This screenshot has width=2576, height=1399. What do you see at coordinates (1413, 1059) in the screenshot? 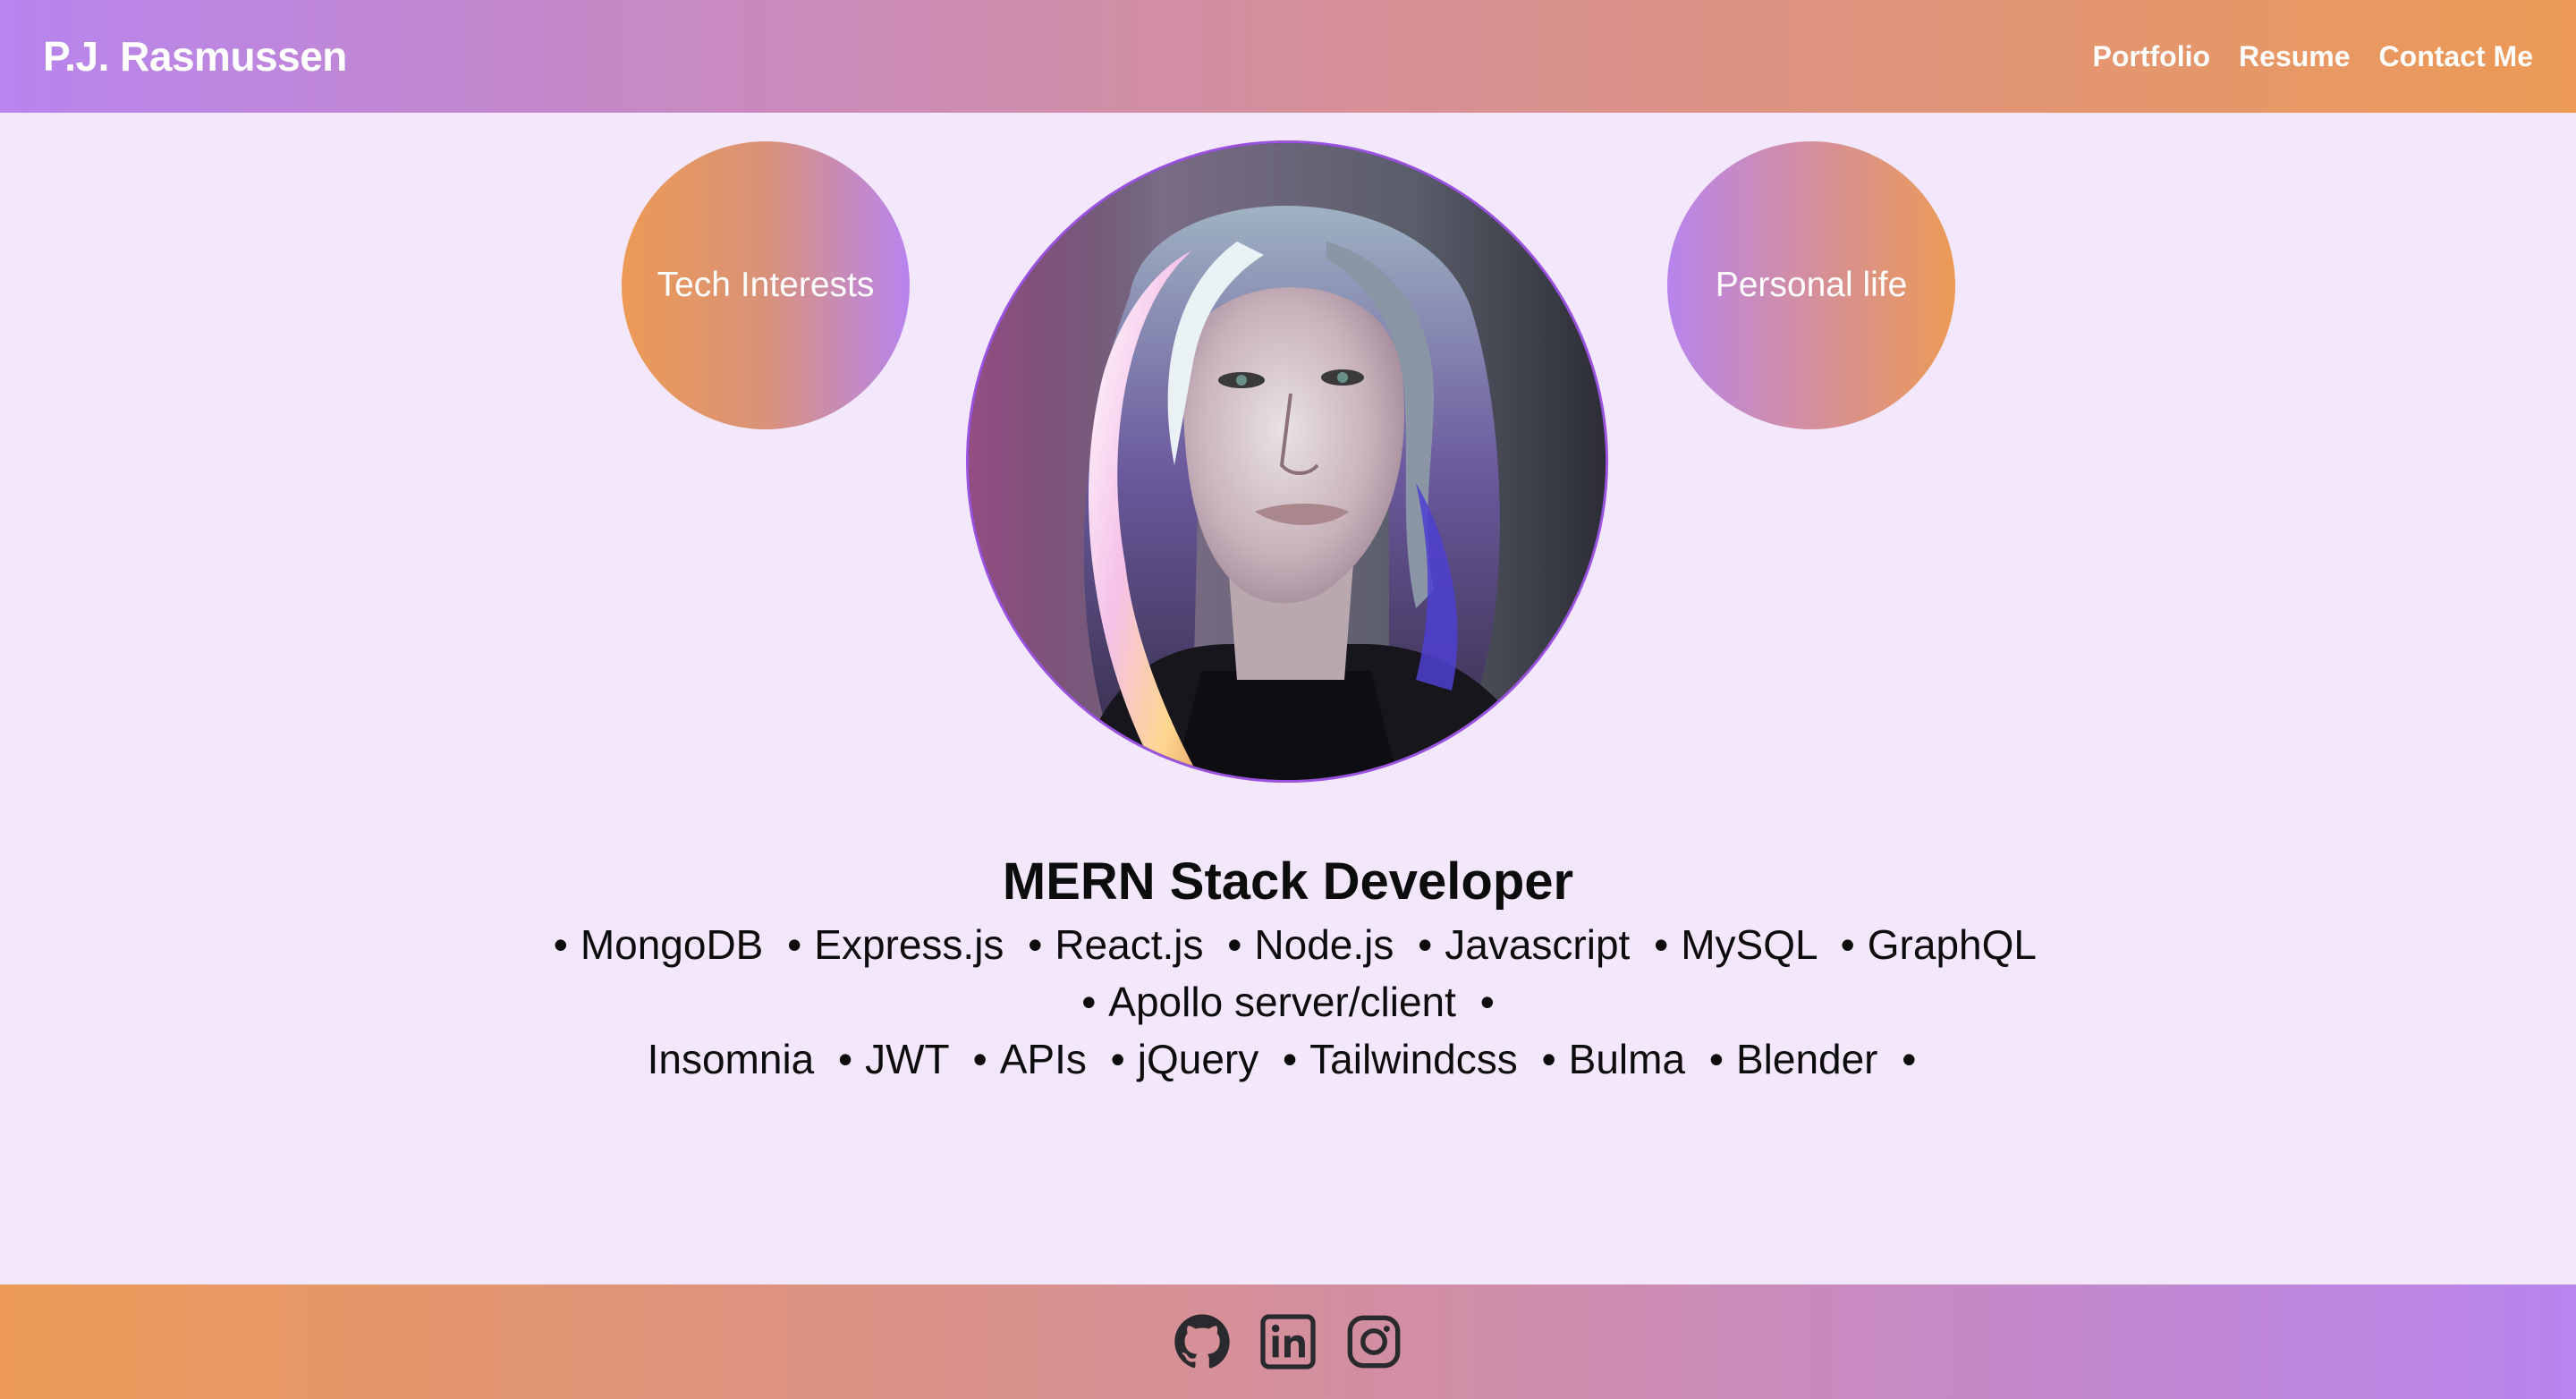
I see `skill-item: Tailwindcss` at bounding box center [1413, 1059].